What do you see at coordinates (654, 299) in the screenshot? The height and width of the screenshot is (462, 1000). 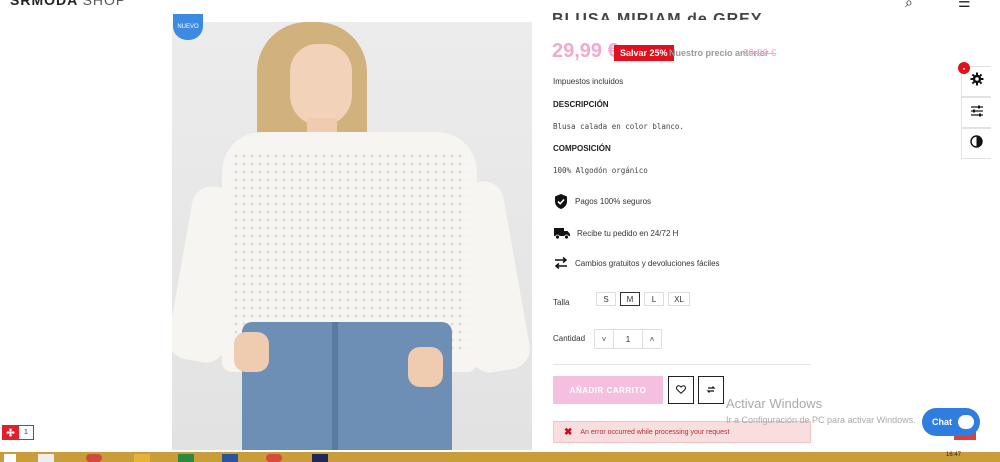 I see `size-option-l: L` at bounding box center [654, 299].